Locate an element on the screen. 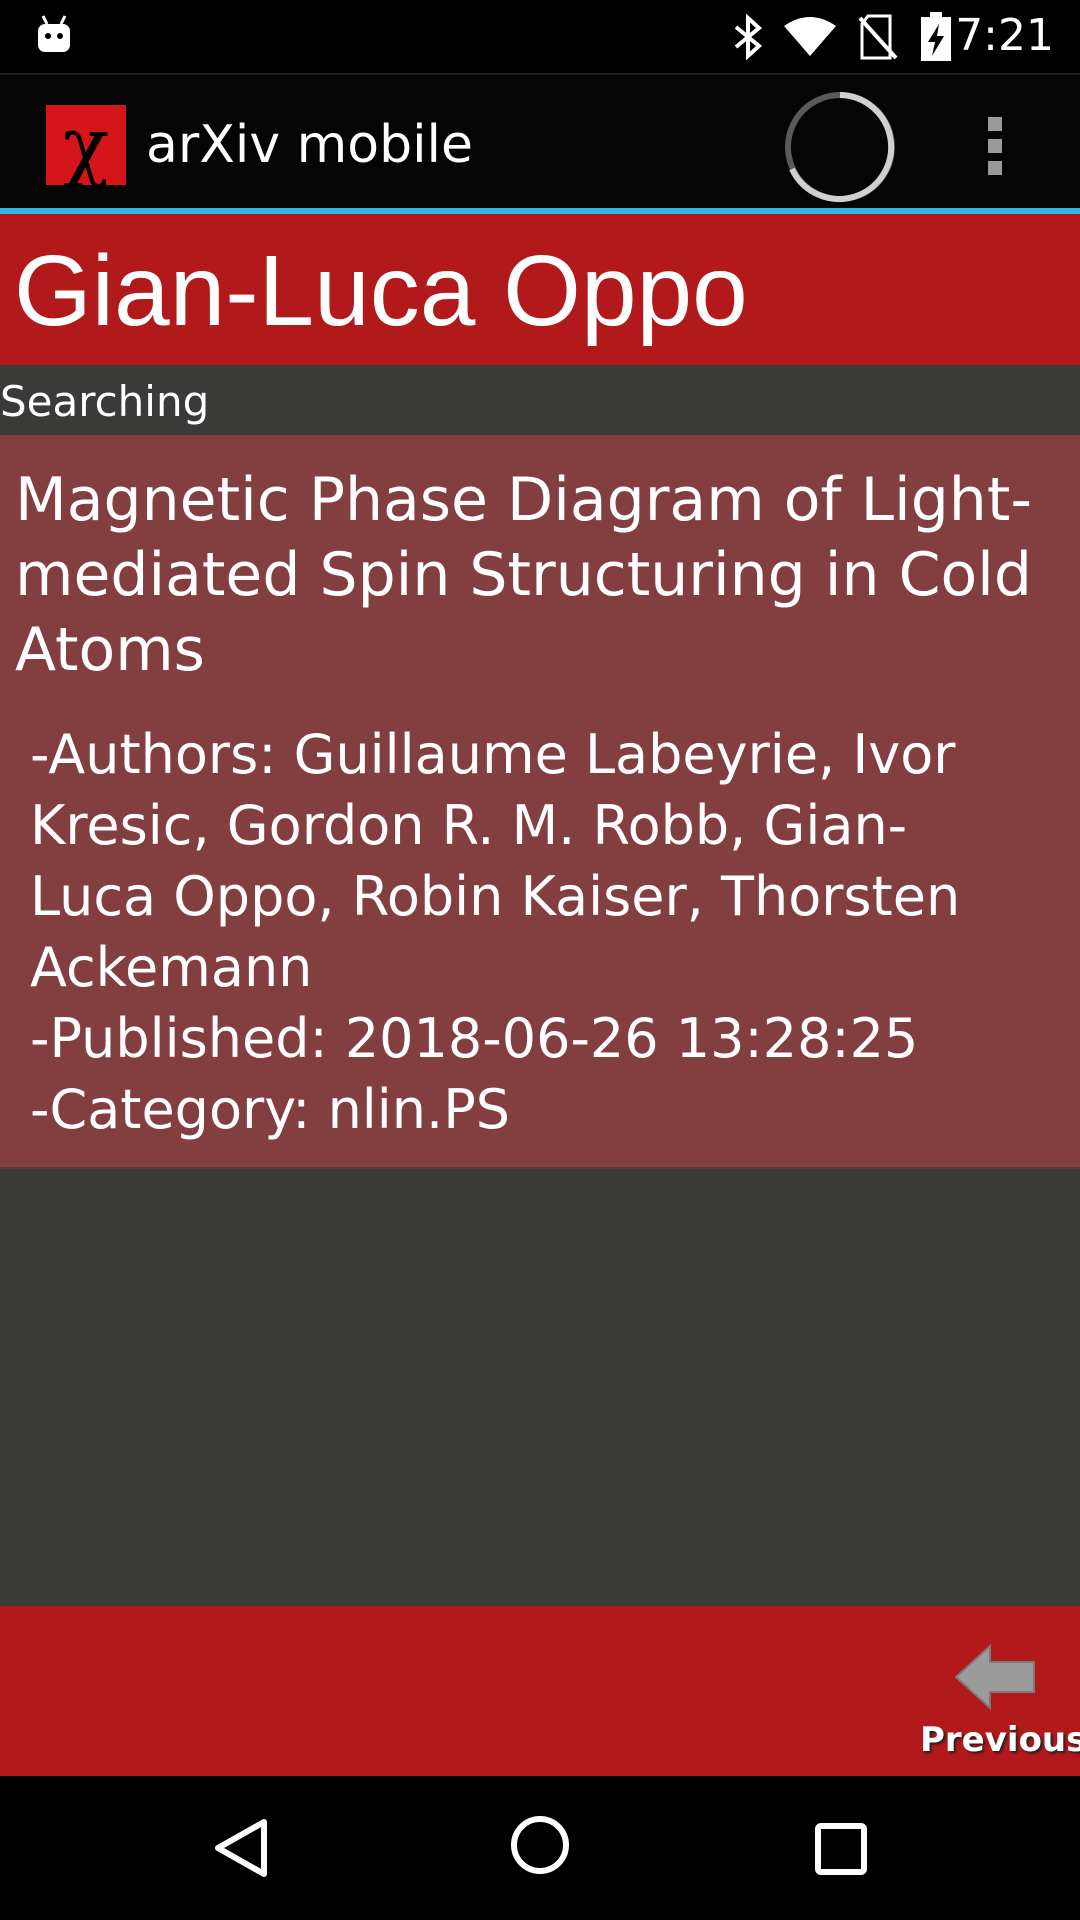 Image resolution: width=1080 pixels, height=1920 pixels. status-bar: 7:21 is located at coordinates (540, 36).